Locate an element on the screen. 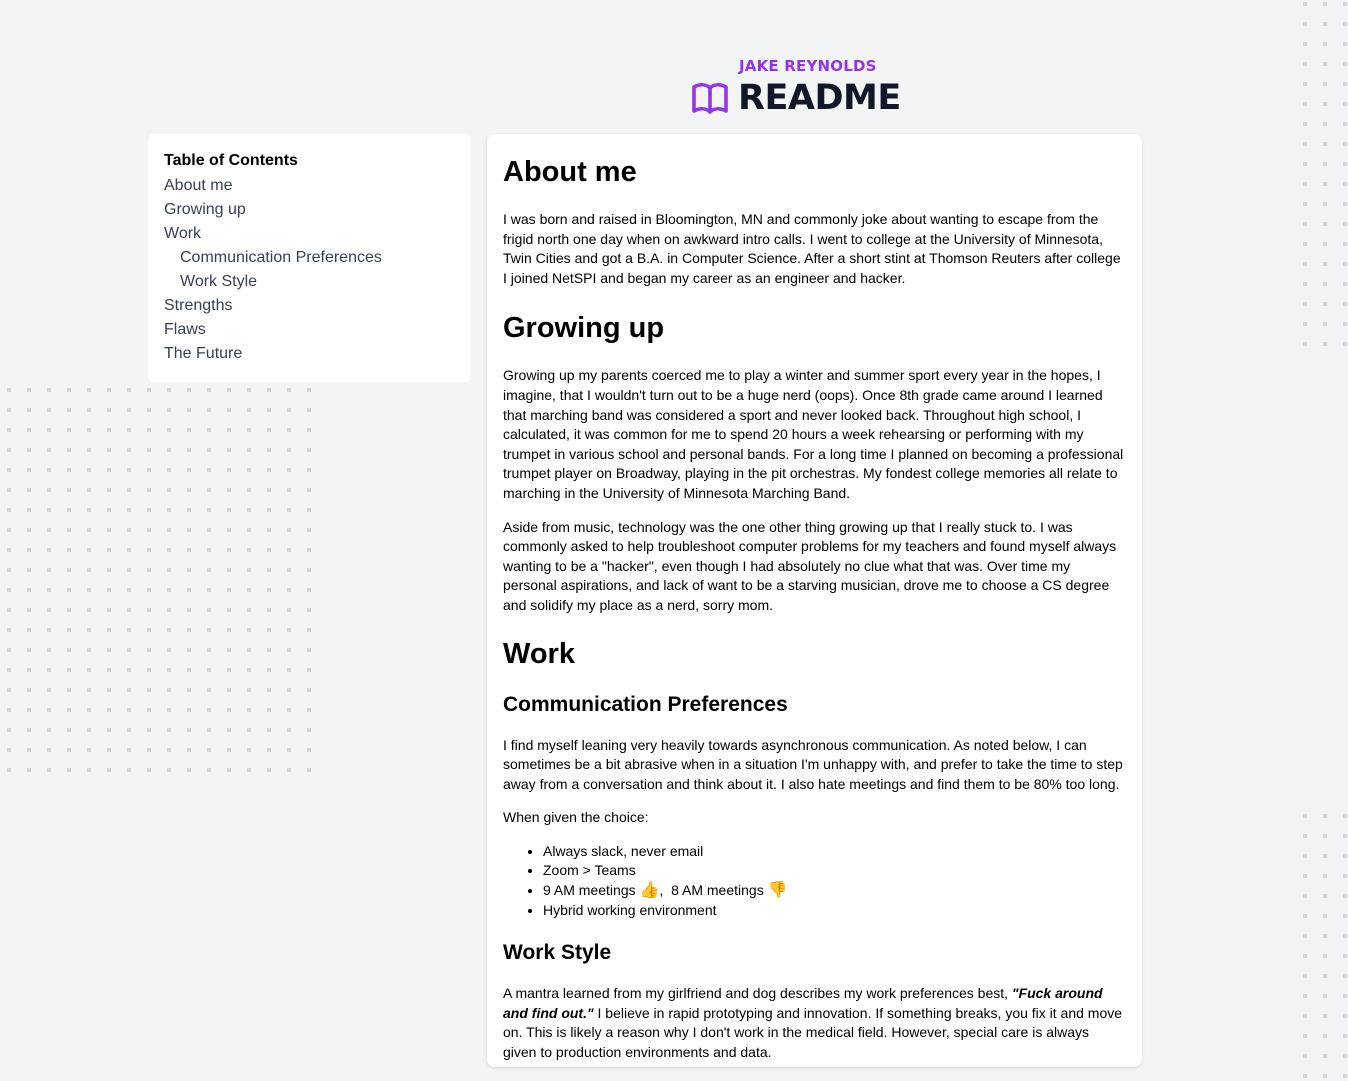  toc-link-about-me: About me is located at coordinates (309, 186).